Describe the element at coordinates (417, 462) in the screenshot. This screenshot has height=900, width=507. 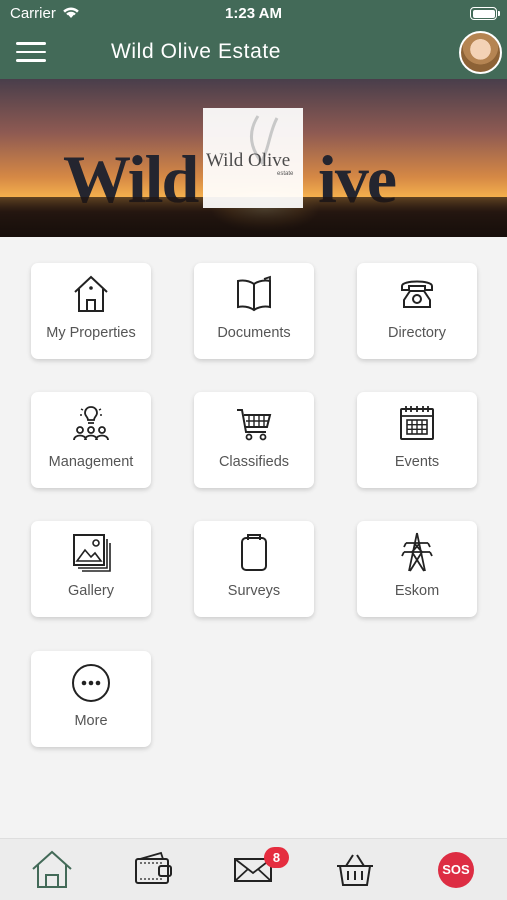
I see `tile-label: Events` at that location.